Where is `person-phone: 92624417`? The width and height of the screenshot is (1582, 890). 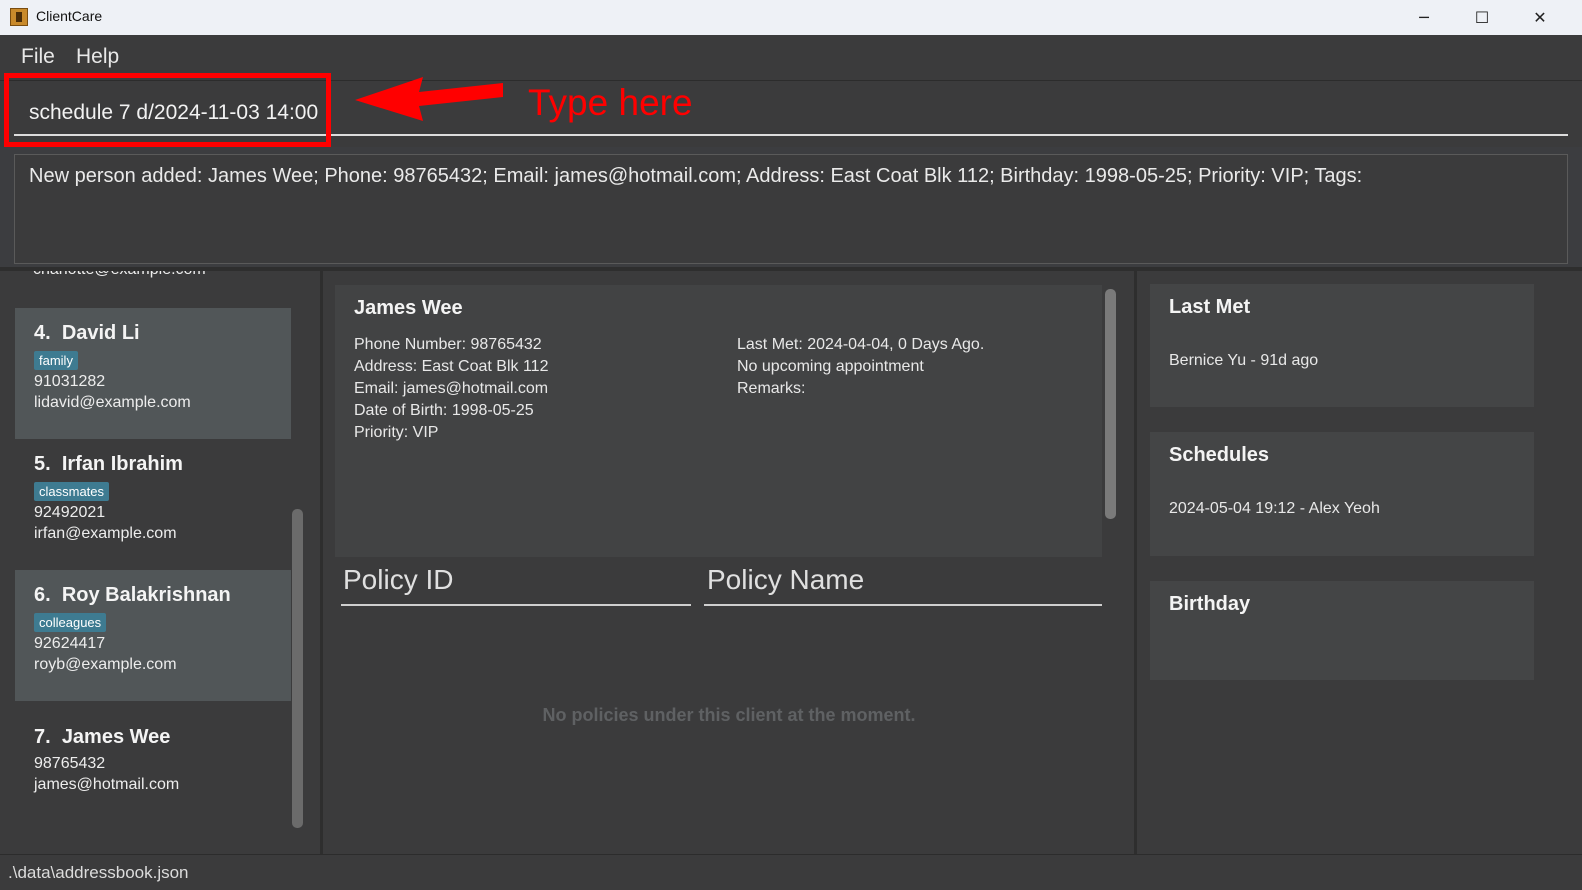
person-phone: 92624417 is located at coordinates (70, 643).